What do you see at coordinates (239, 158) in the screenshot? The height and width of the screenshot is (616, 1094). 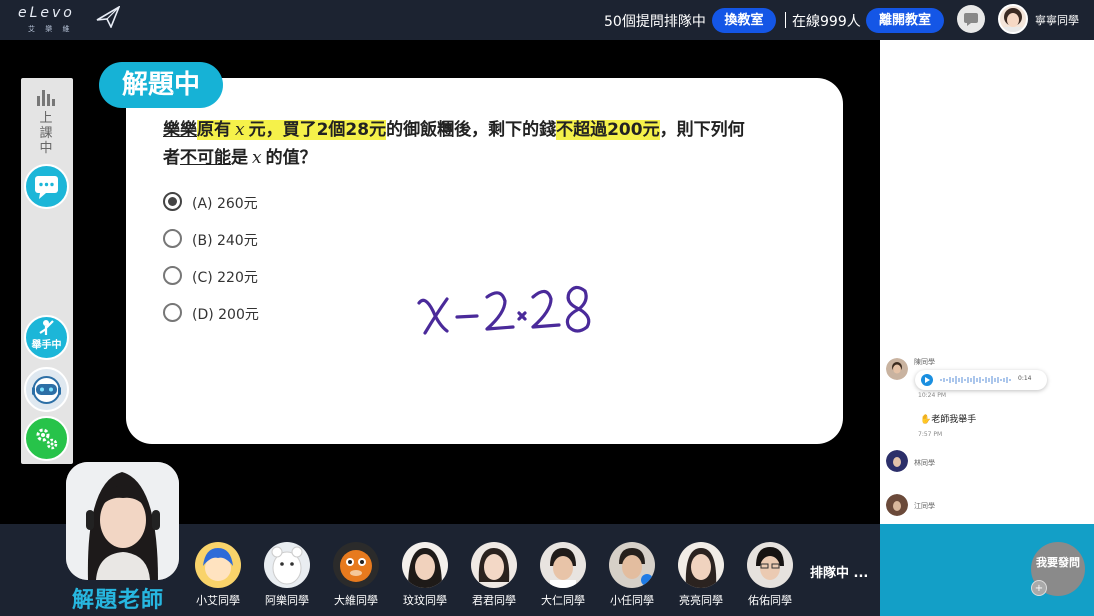 I see `q-part-is: 是` at bounding box center [239, 158].